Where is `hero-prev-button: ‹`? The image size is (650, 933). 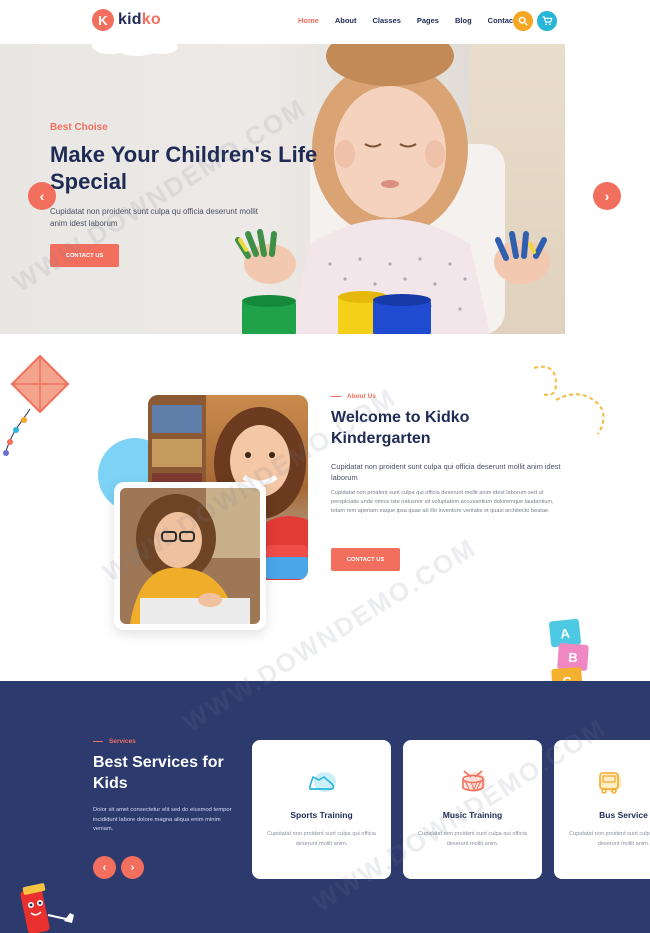 hero-prev-button: ‹ is located at coordinates (42, 196).